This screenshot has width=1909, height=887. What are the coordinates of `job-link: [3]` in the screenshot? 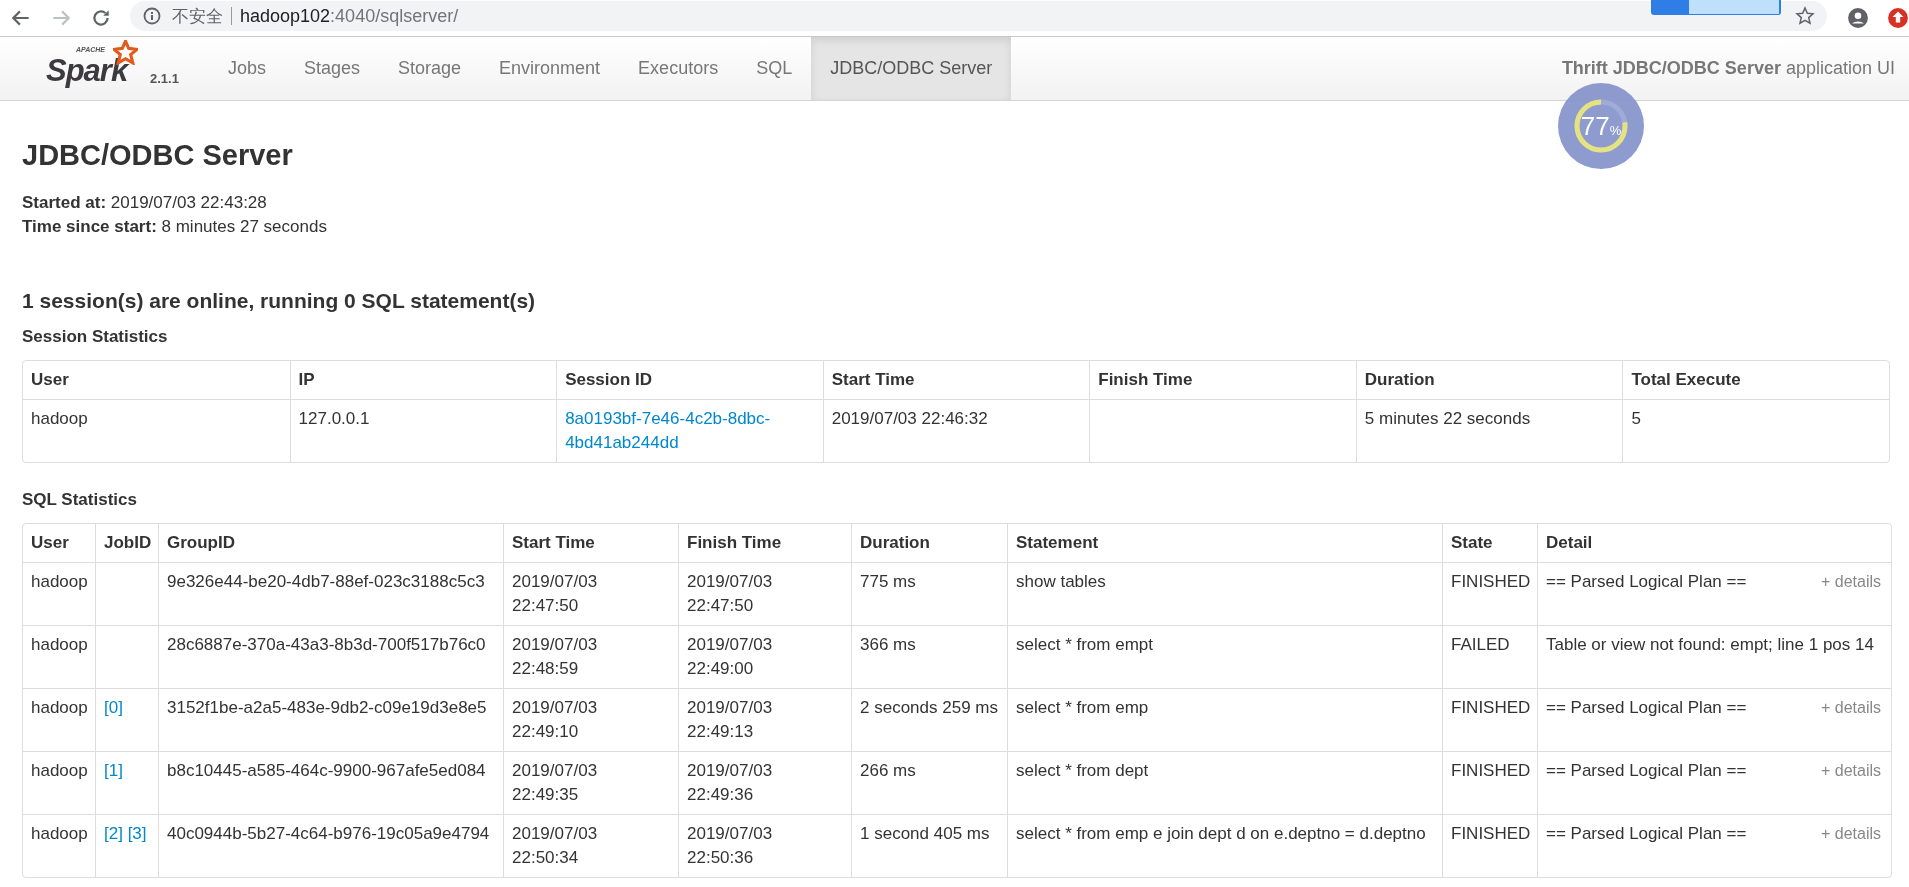 It's located at (137, 833).